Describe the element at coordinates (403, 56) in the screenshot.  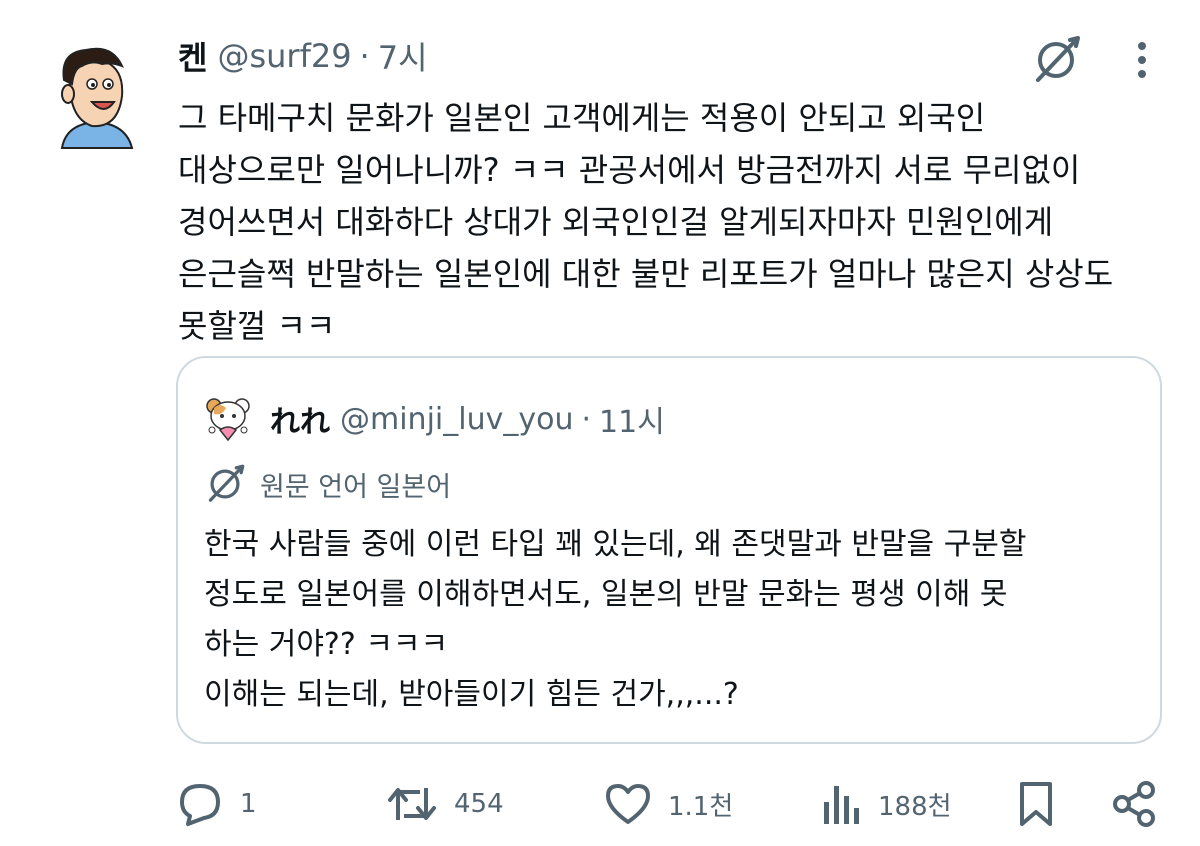
I see `post-time: 7시` at that location.